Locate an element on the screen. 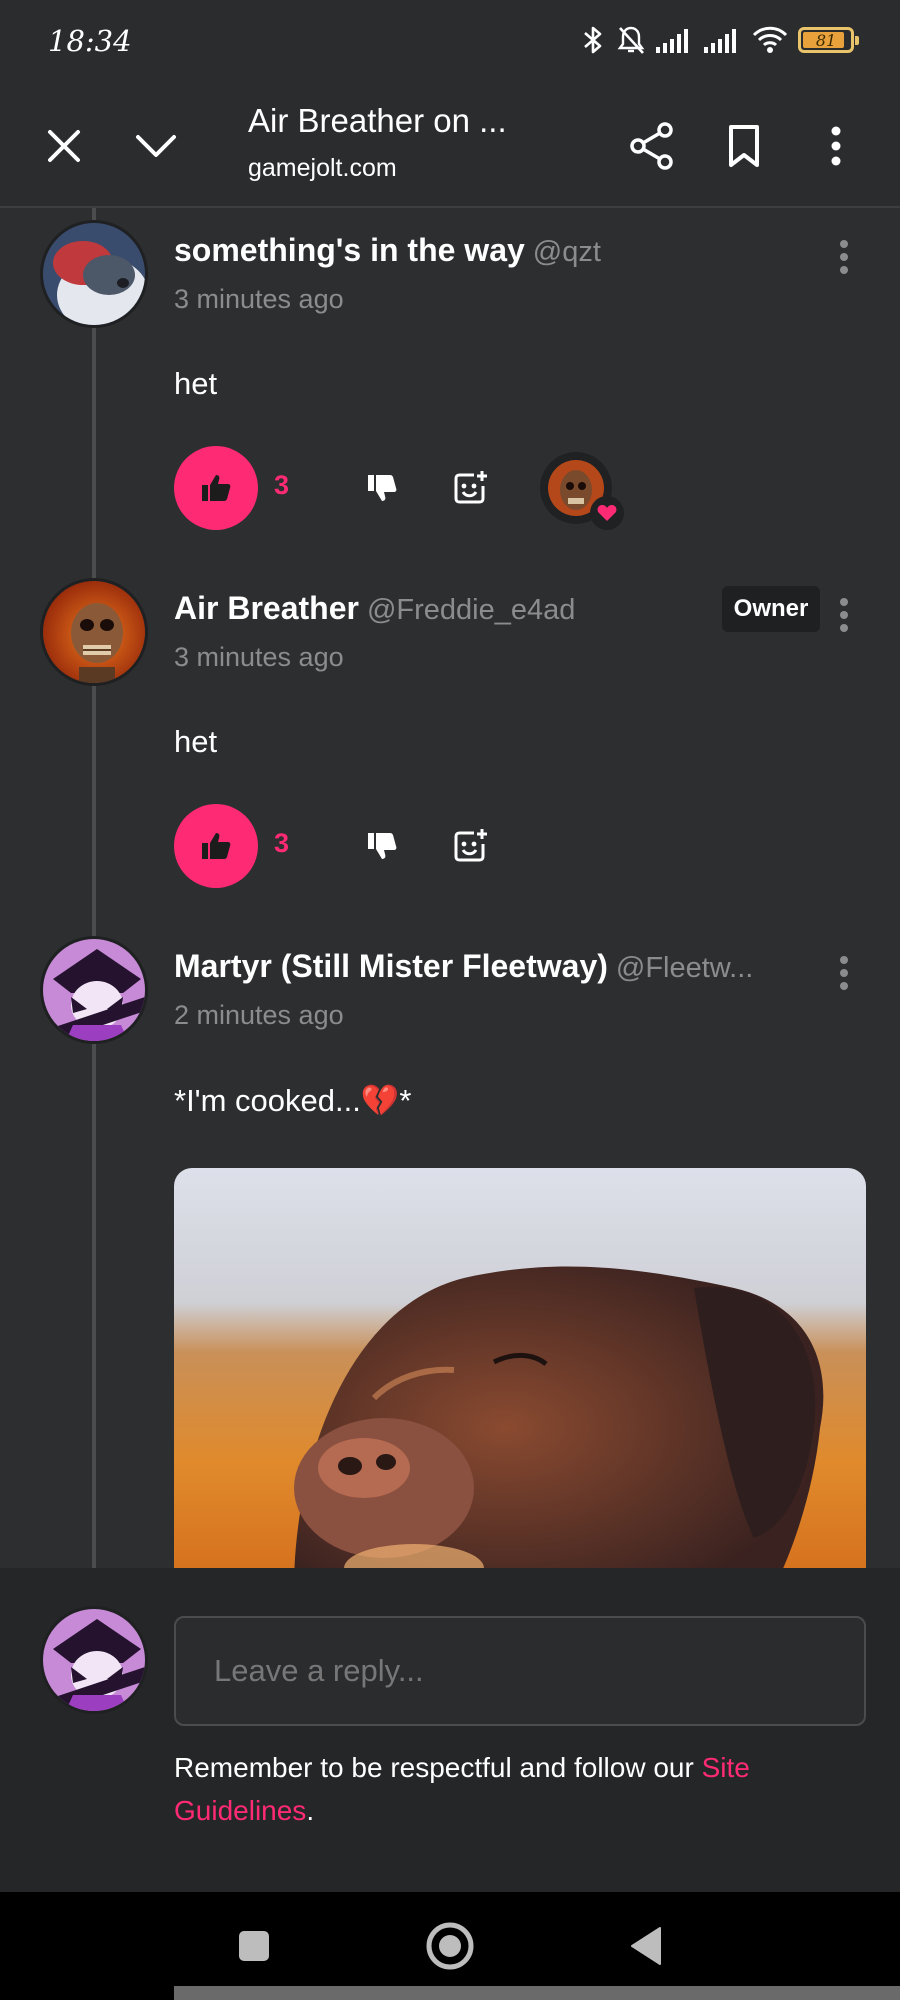  note-end: . is located at coordinates (310, 1810).